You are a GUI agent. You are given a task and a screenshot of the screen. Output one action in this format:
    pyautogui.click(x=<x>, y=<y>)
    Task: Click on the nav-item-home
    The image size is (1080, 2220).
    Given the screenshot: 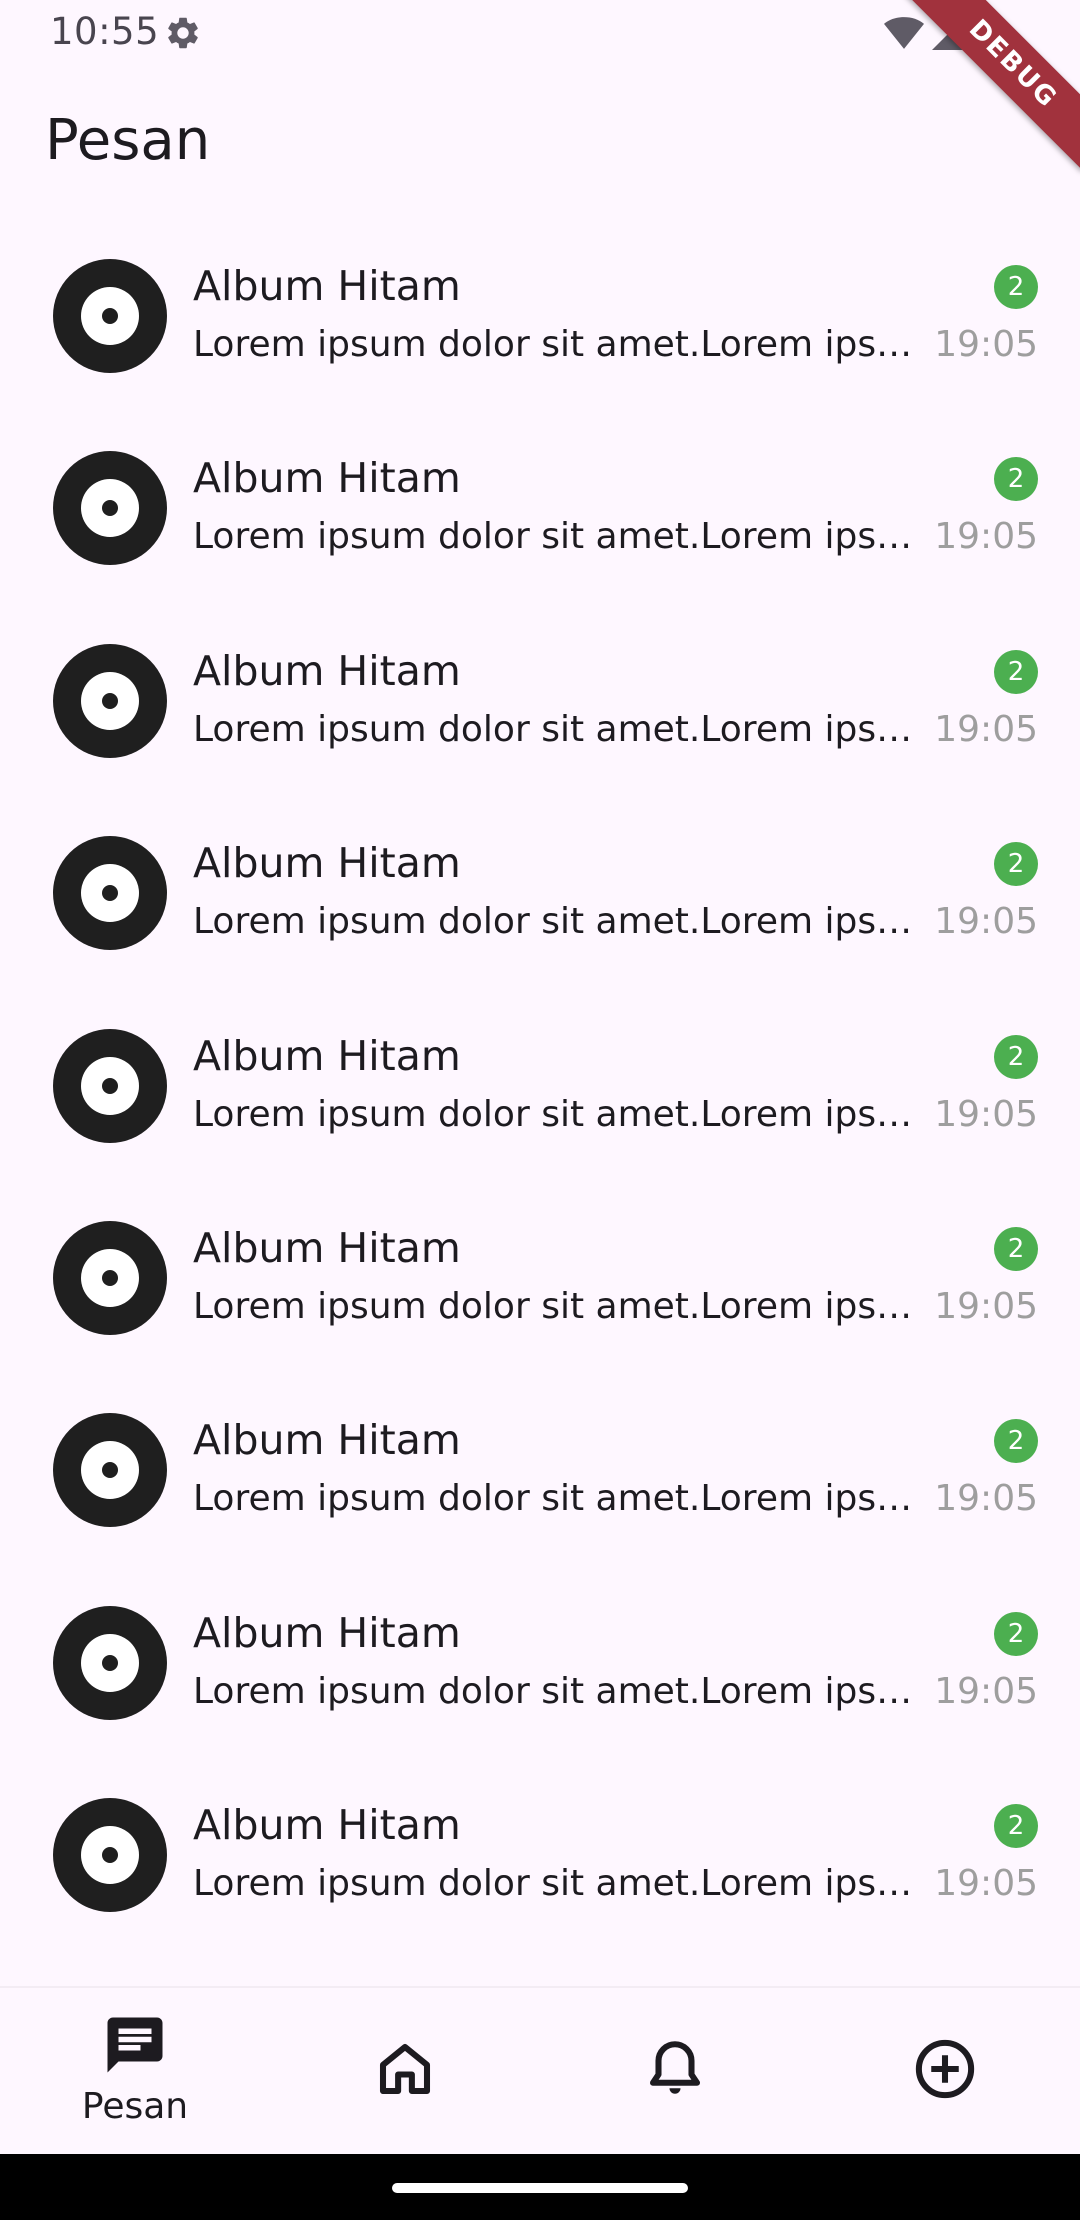 What is the action you would take?
    pyautogui.click(x=405, y=2072)
    